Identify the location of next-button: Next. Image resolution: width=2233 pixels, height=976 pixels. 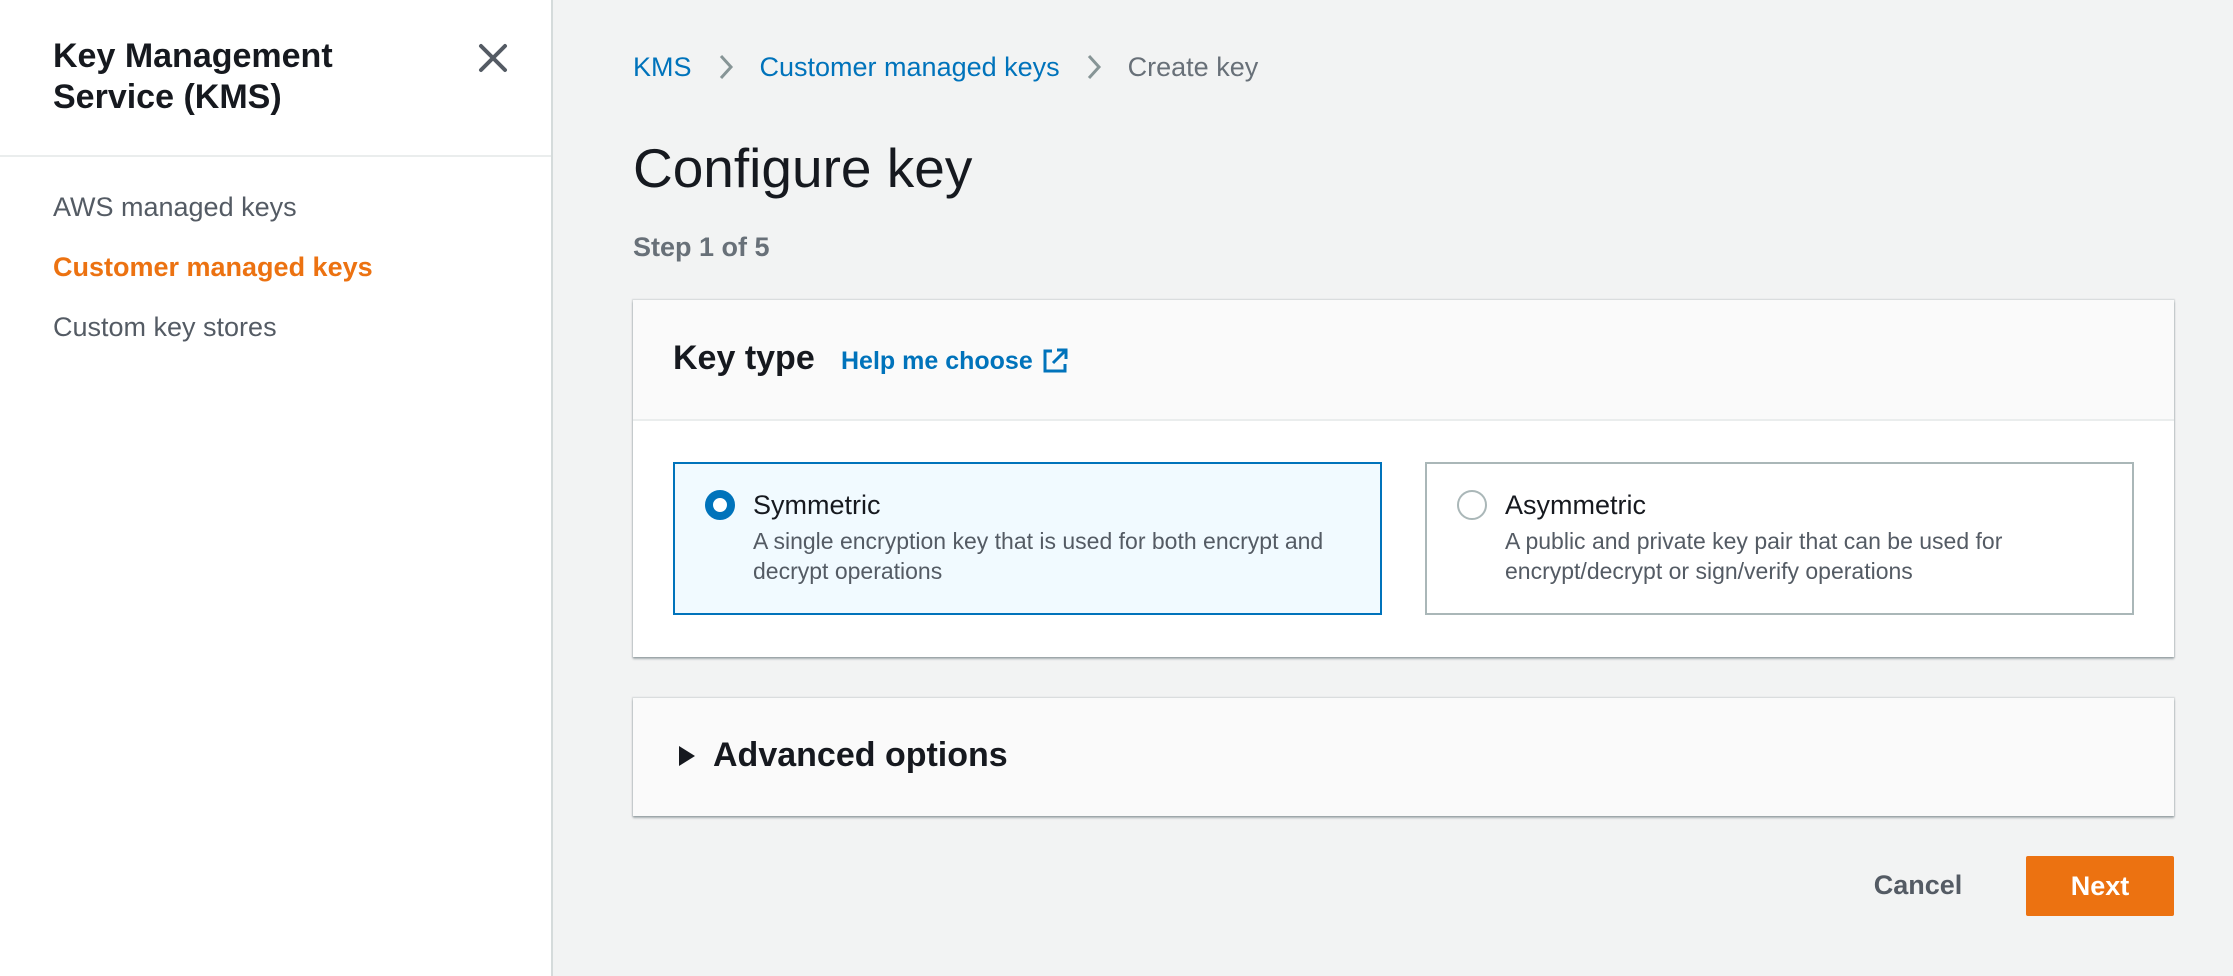
(2100, 886).